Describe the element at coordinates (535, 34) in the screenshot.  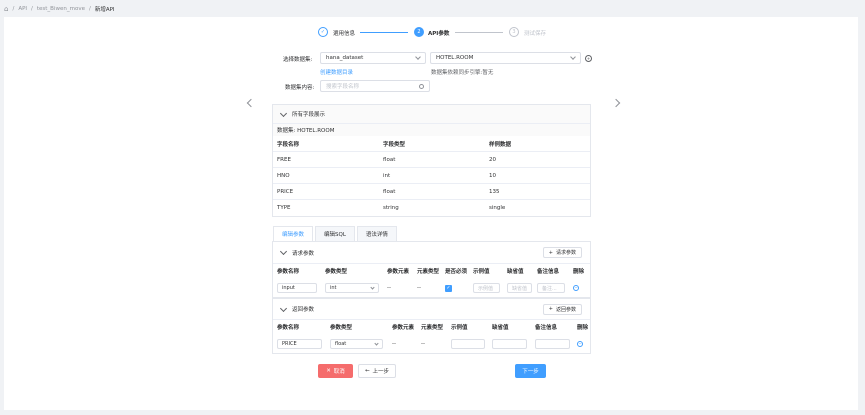
I see `step-3-label: 测试保存` at that location.